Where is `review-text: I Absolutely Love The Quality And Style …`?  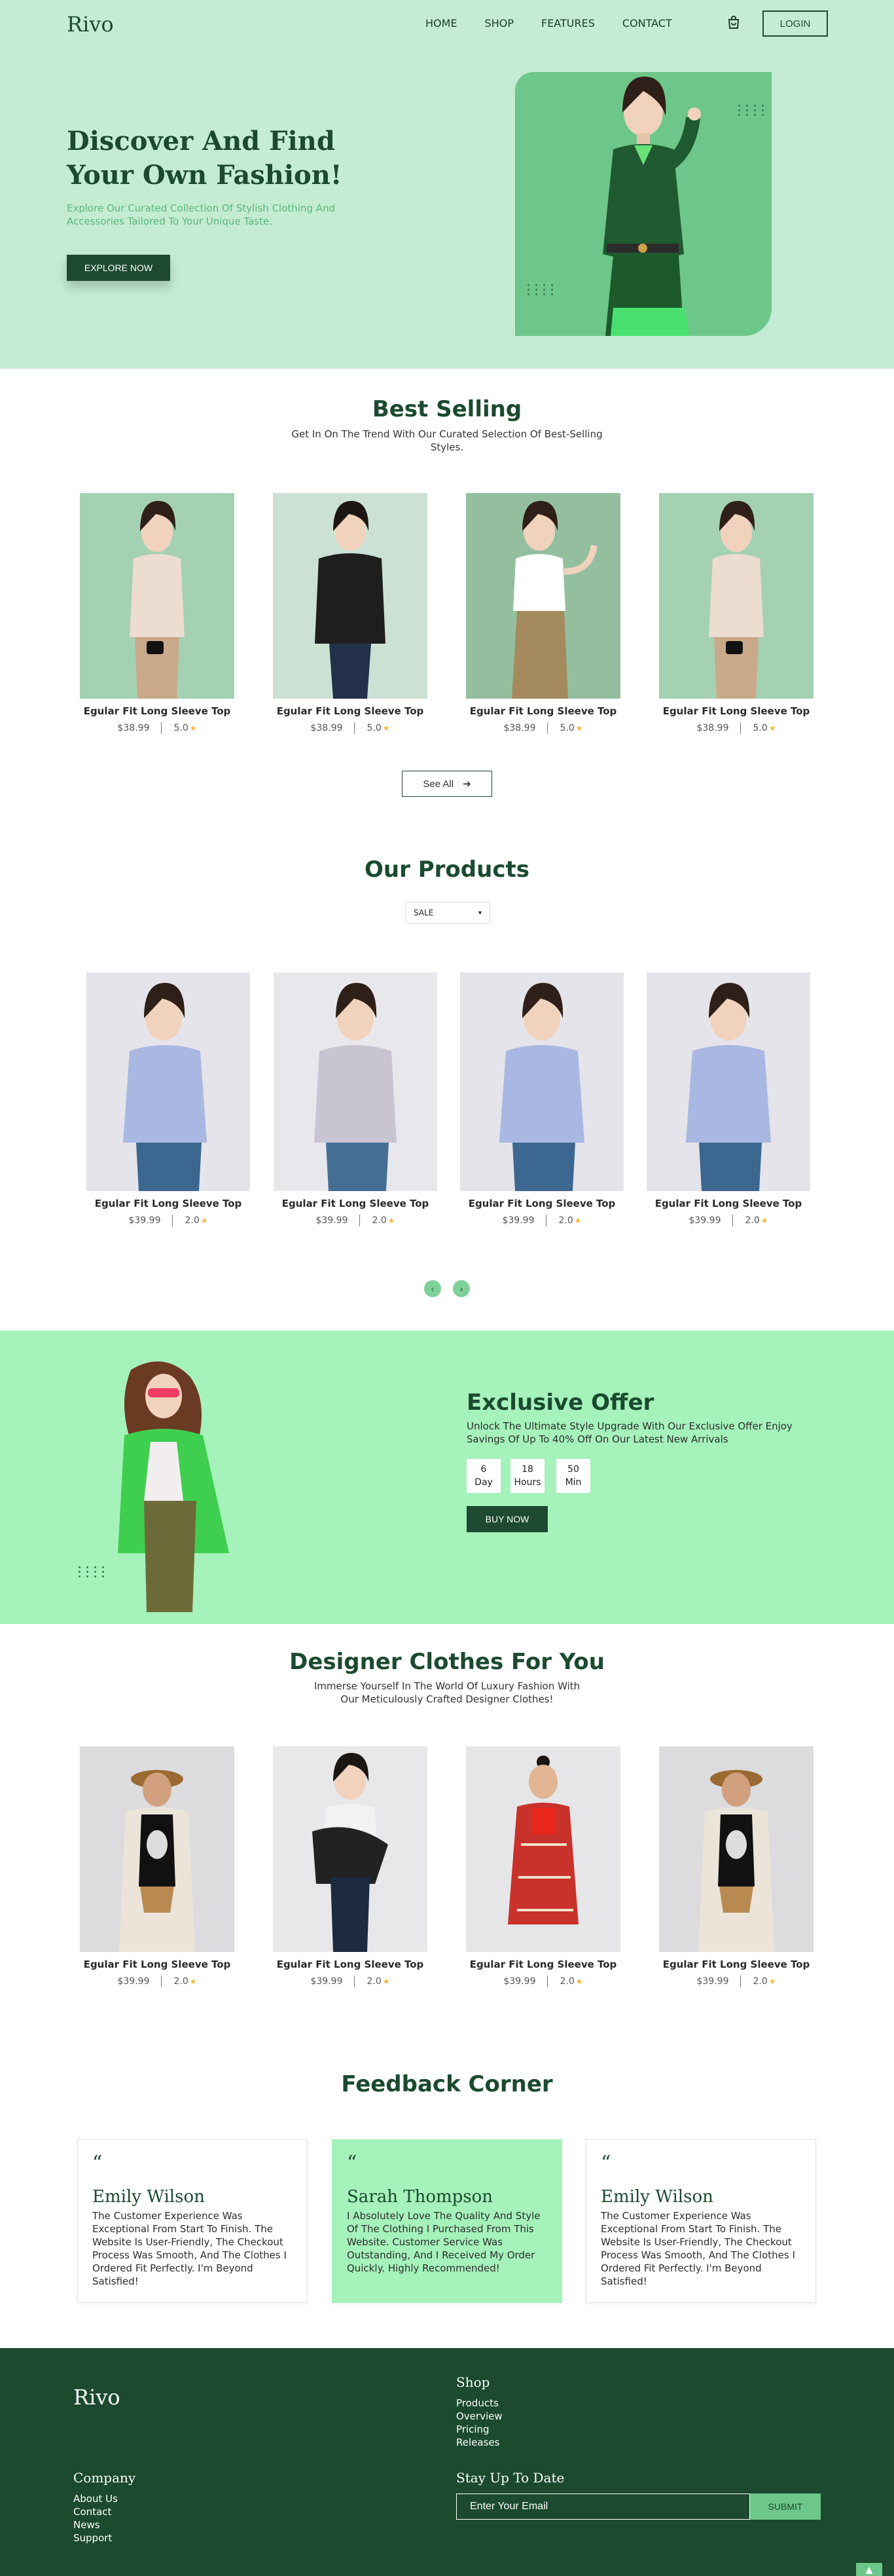 review-text: I Absolutely Love The Quality And Style … is located at coordinates (444, 2242).